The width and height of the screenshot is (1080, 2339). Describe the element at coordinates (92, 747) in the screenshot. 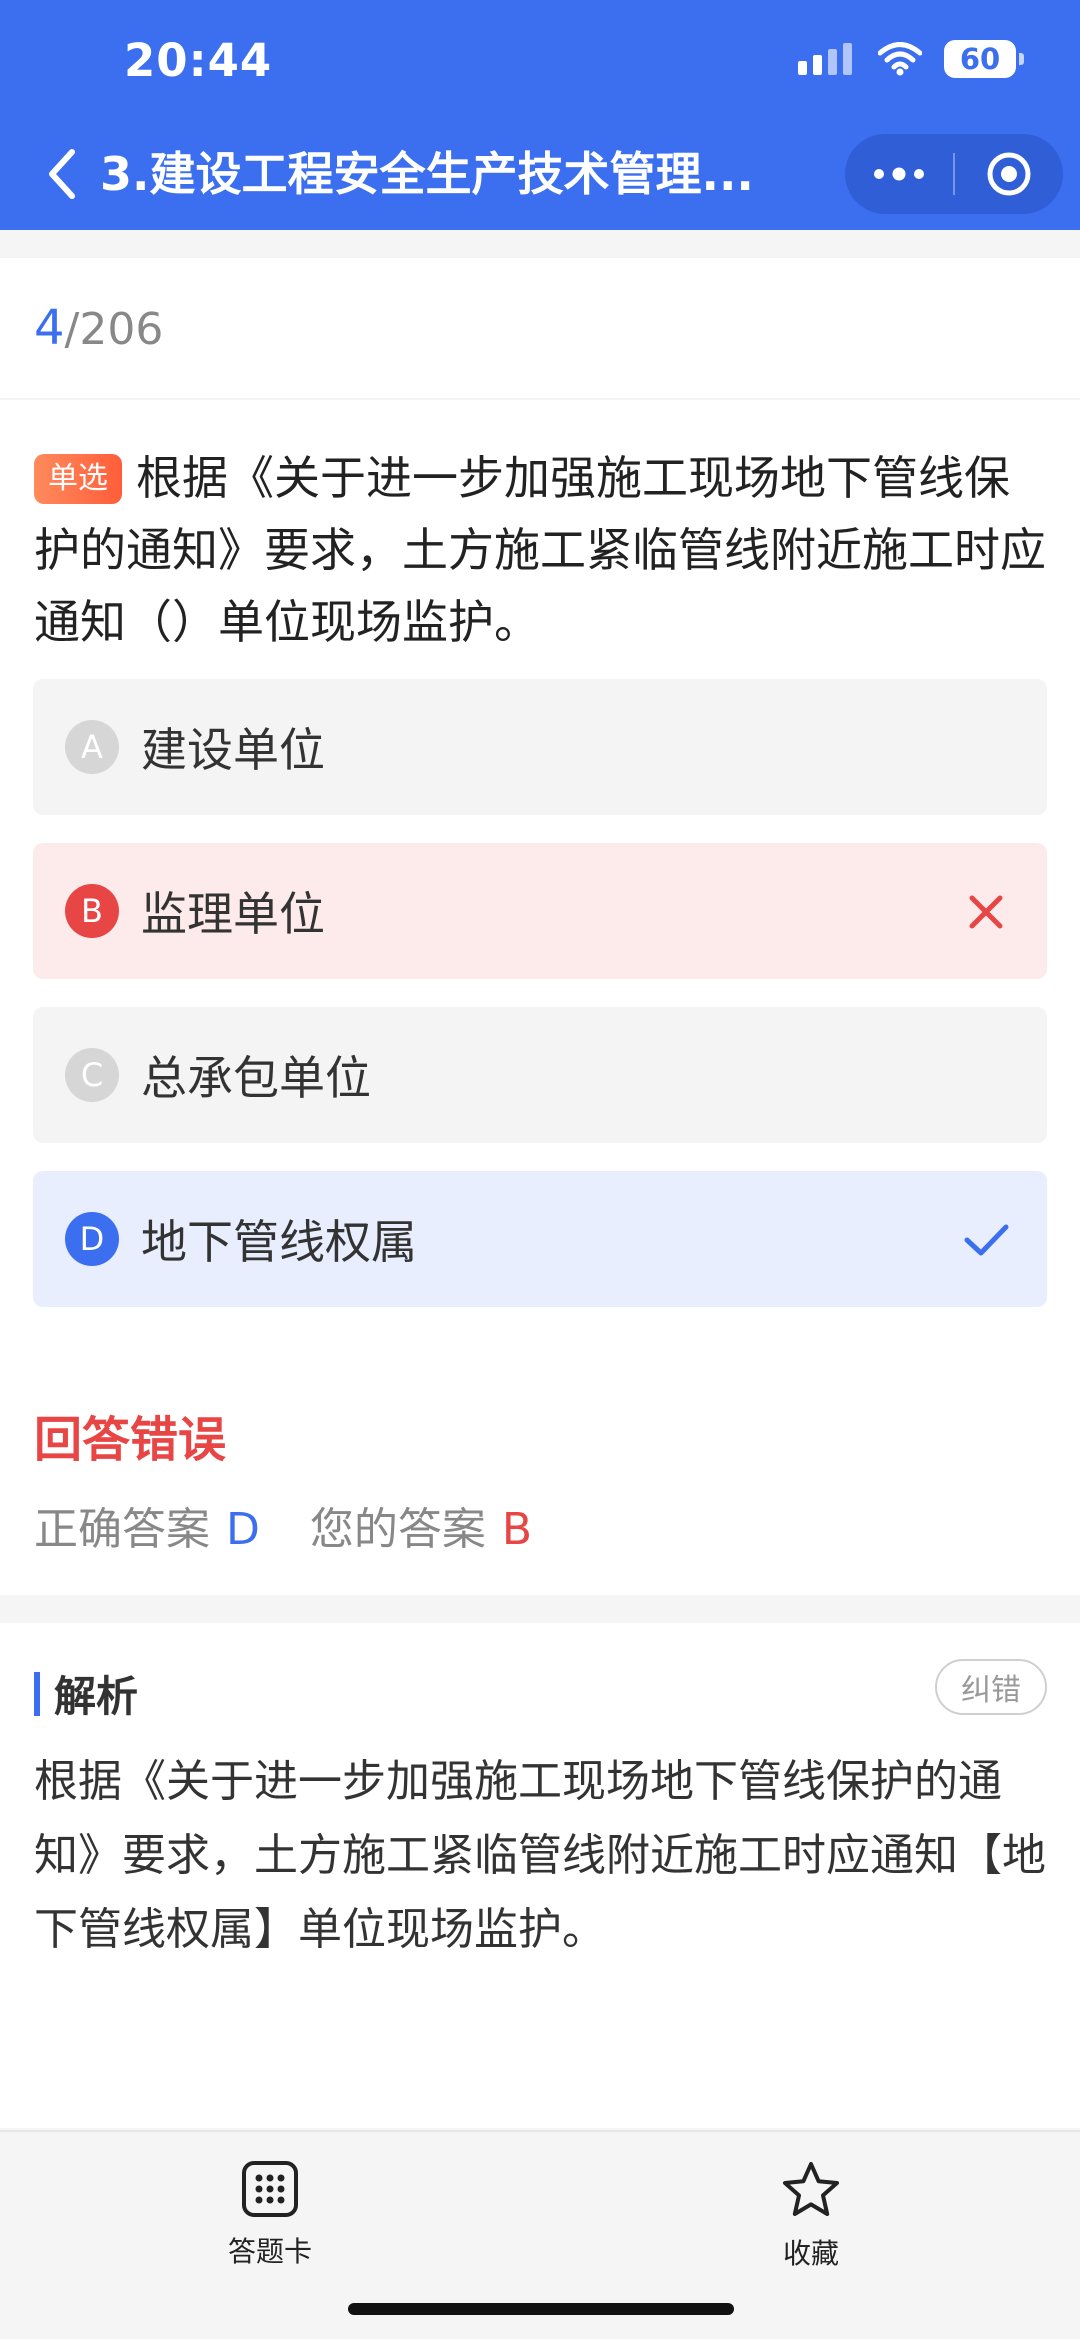

I see `option-letter: A` at that location.